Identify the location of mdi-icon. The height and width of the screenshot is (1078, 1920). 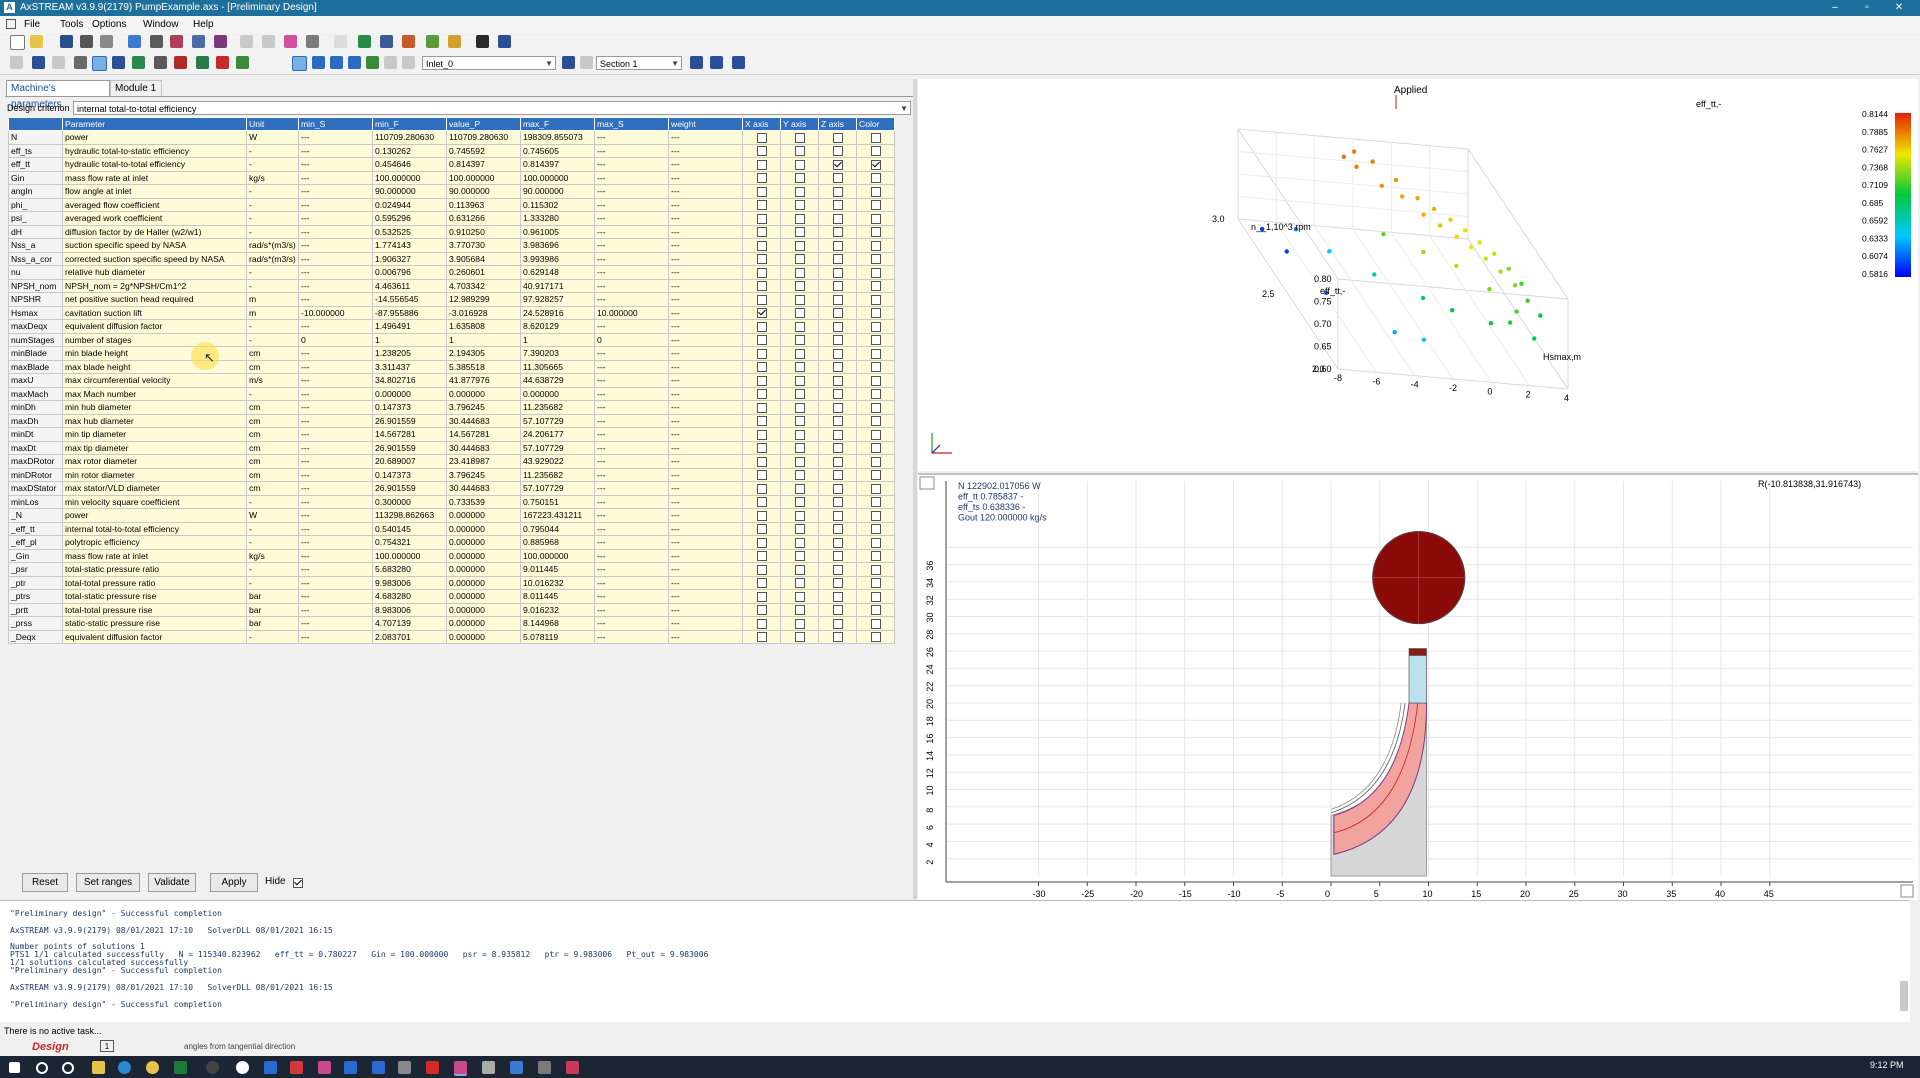
(11, 24).